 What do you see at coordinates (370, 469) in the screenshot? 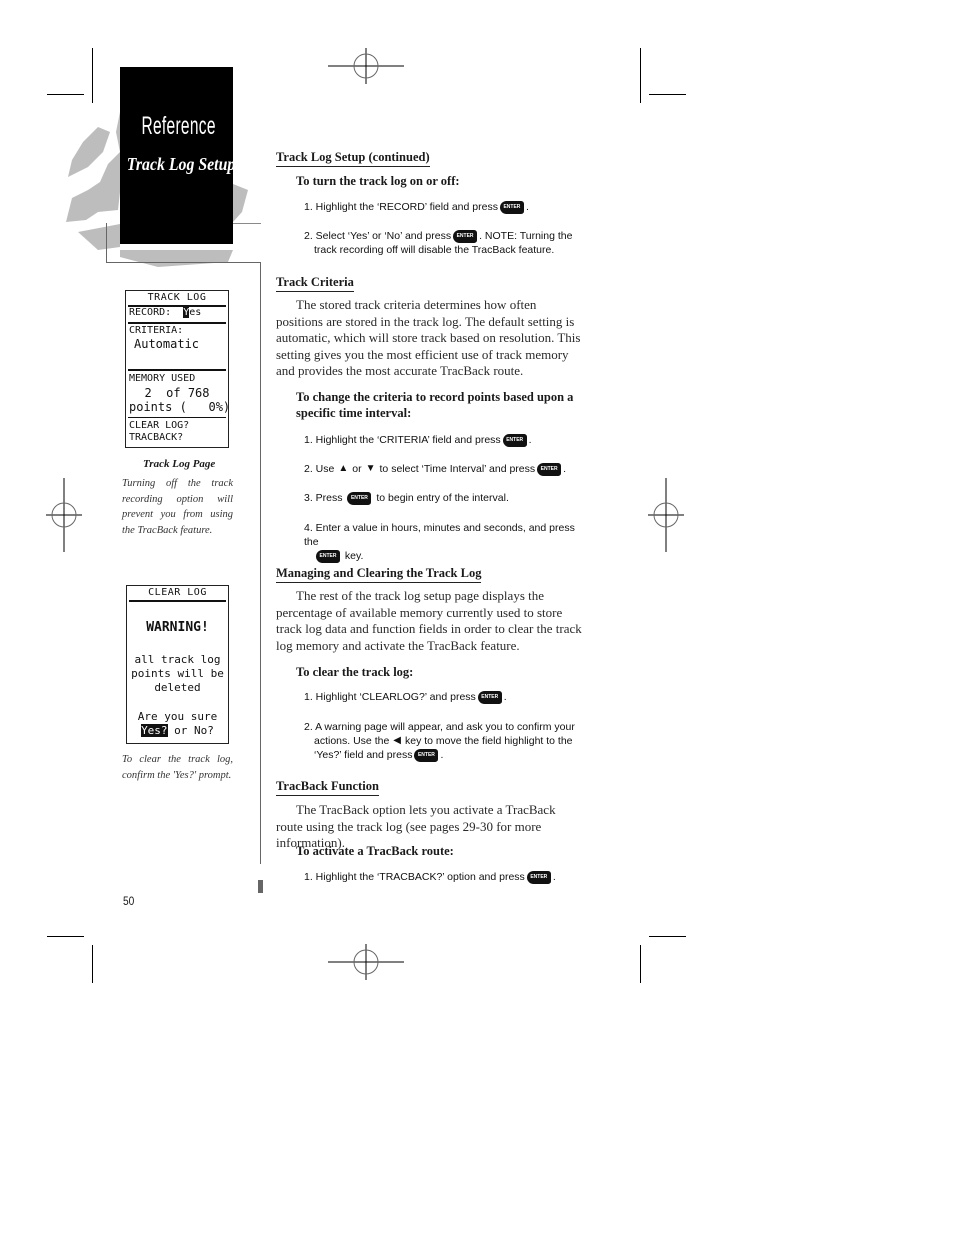
I see `down-arrow-icon: ▼` at bounding box center [370, 469].